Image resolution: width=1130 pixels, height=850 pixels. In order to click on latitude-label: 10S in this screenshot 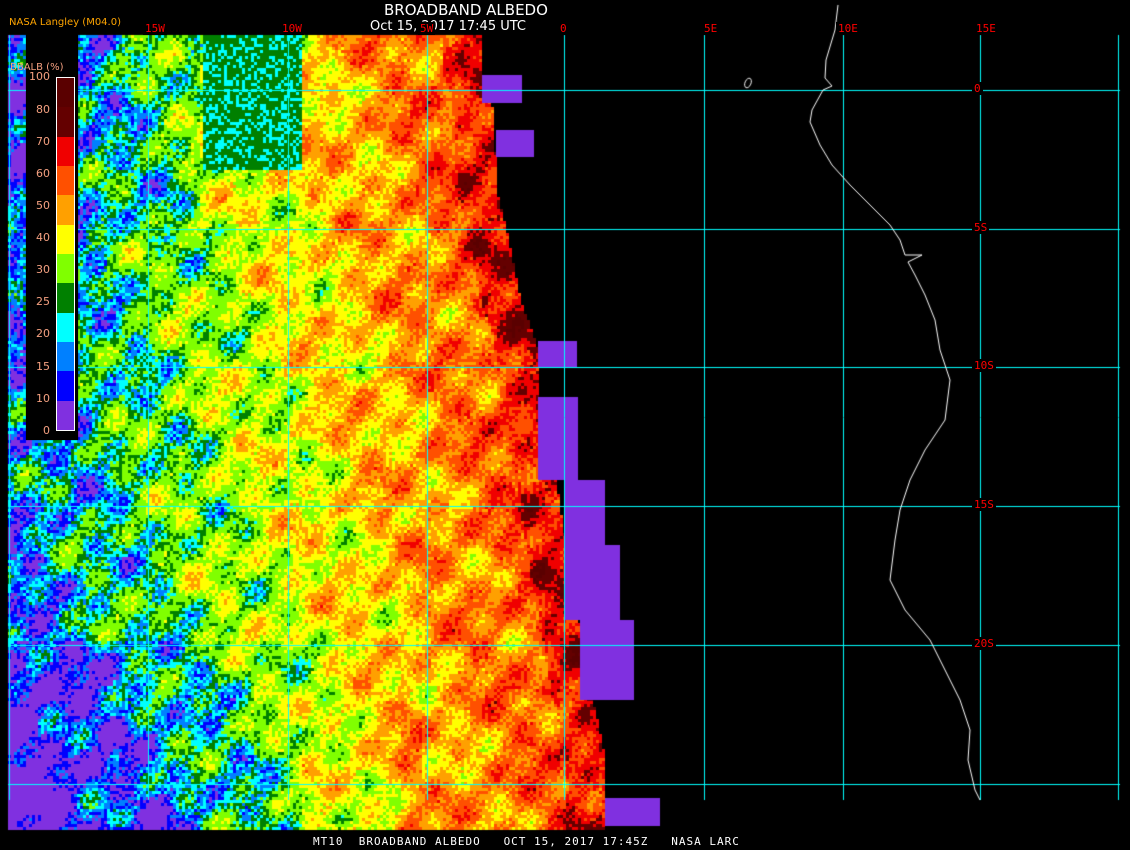, I will do `click(984, 365)`.